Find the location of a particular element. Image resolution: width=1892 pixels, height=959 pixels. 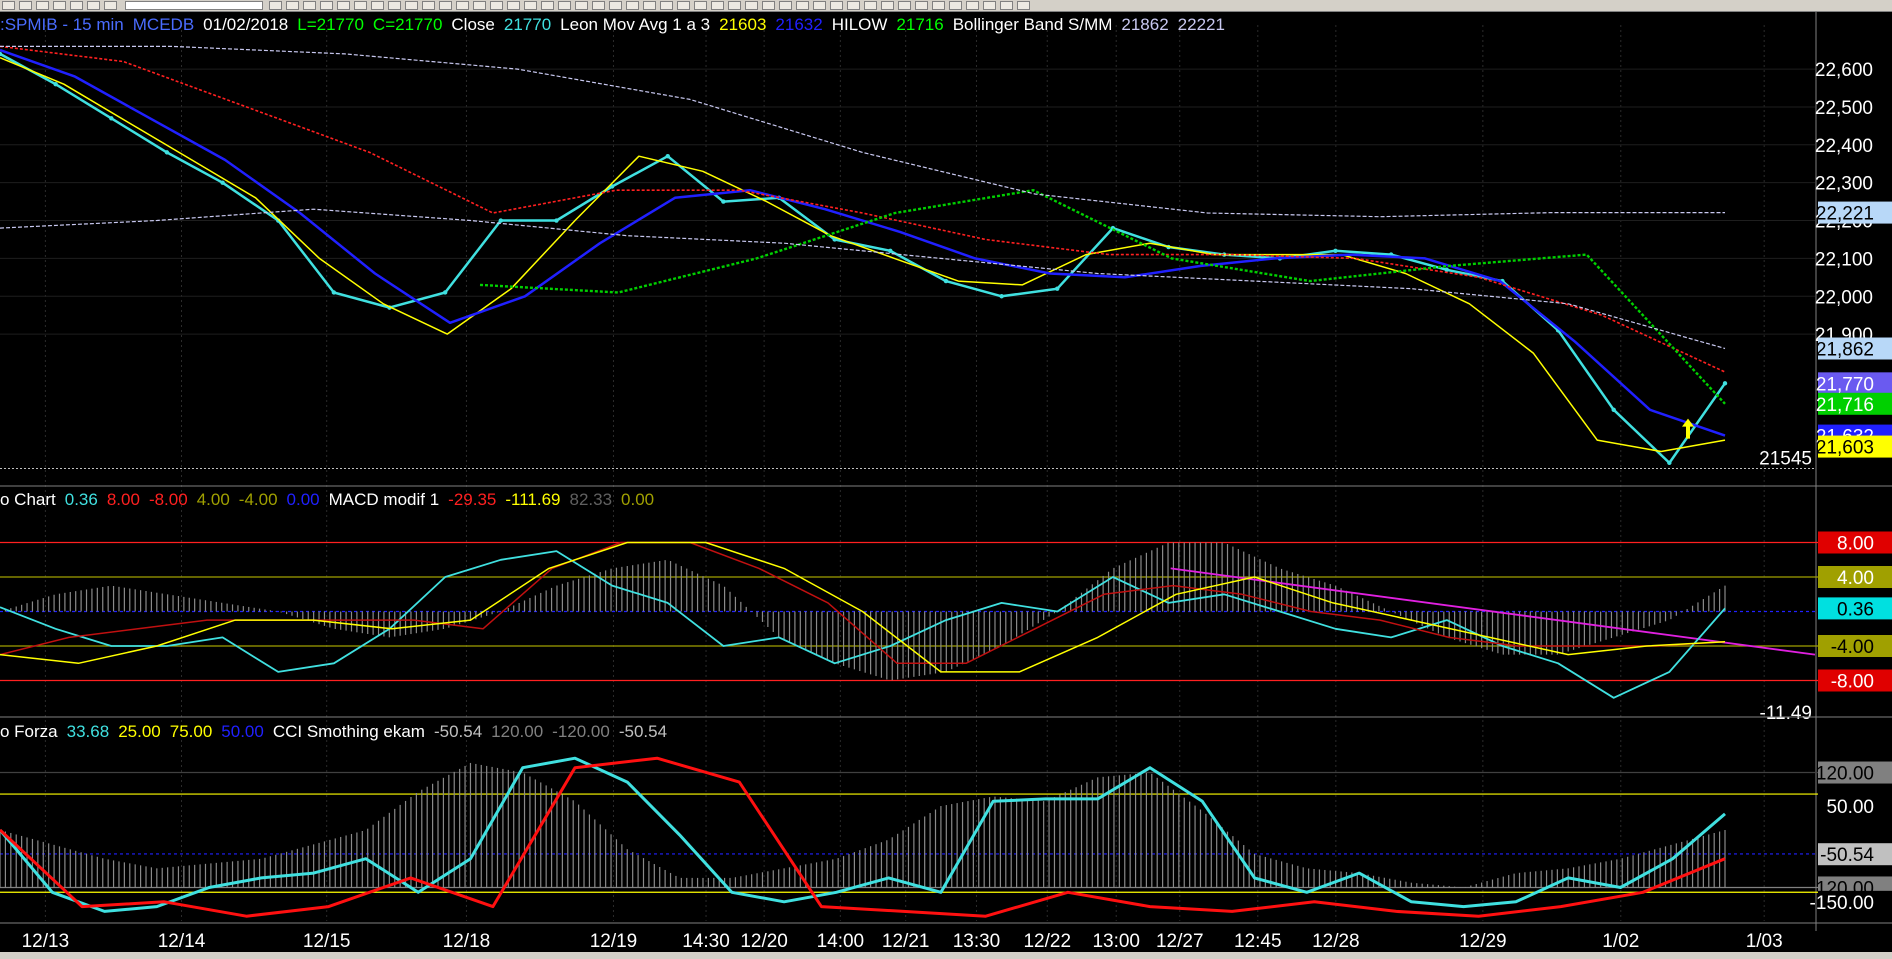

x-tick-label: 14:30 is located at coordinates (706, 941).